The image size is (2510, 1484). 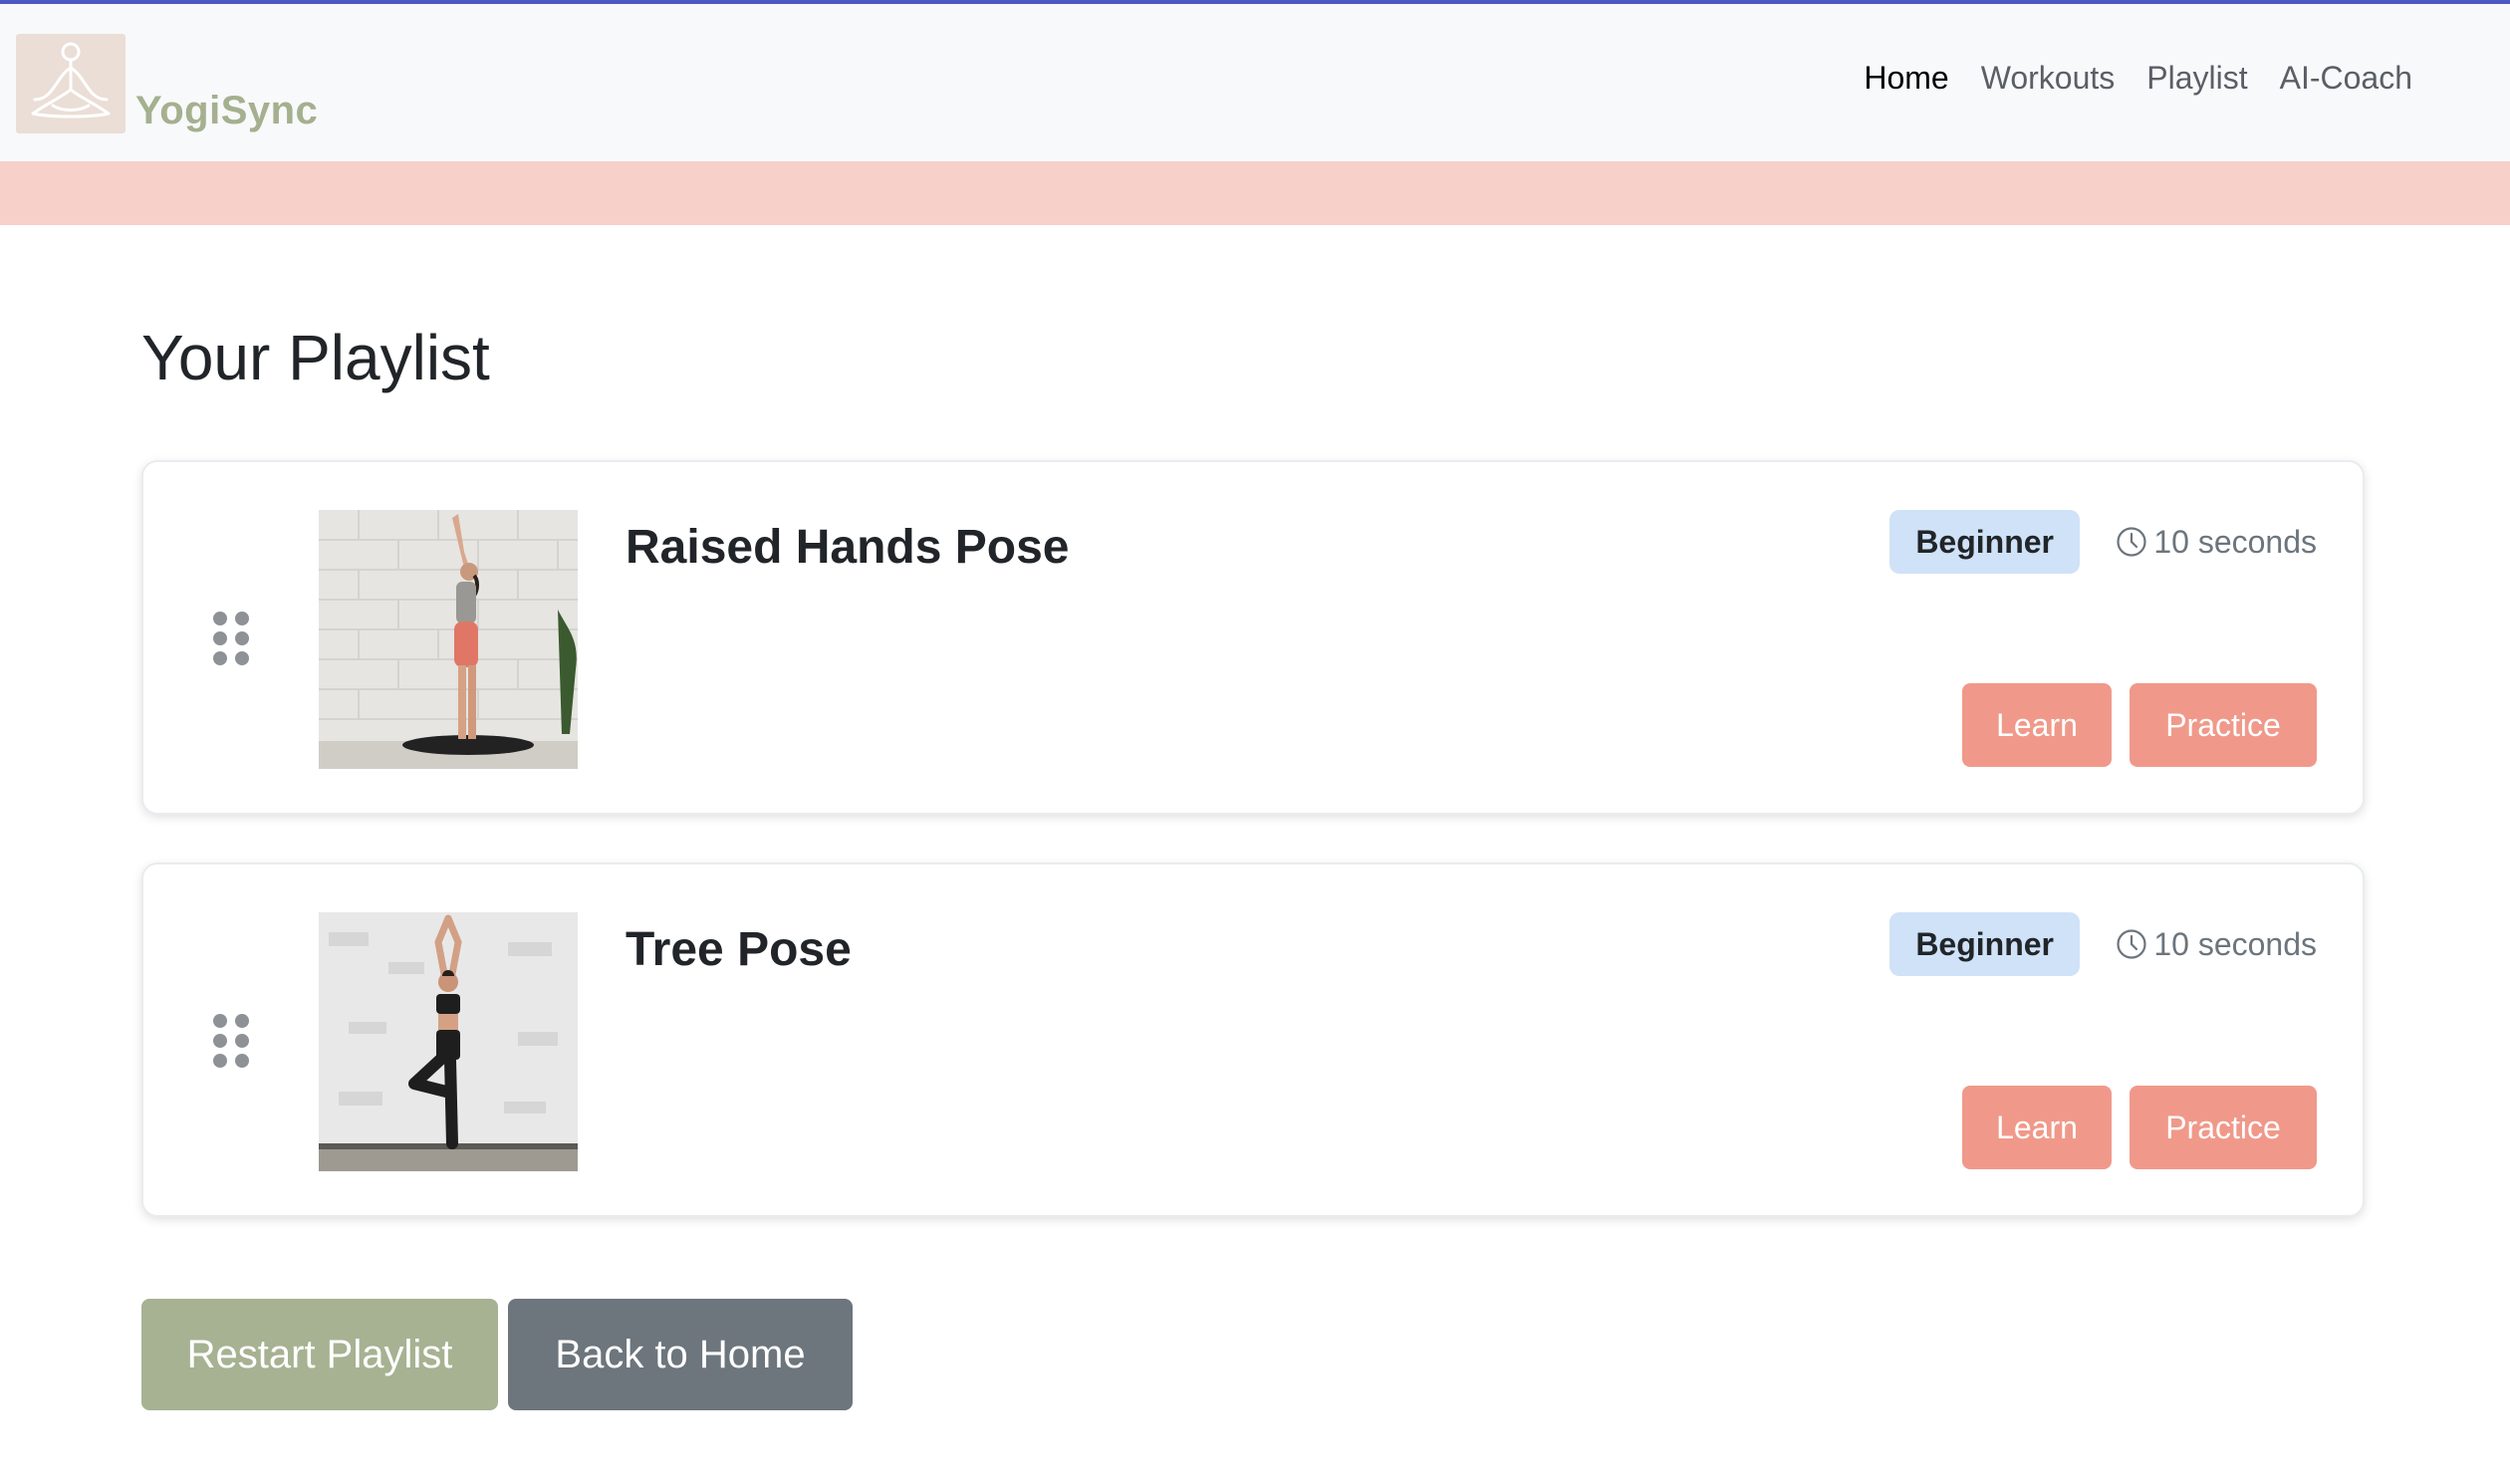 What do you see at coordinates (680, 1354) in the screenshot?
I see `back-to-home-button: Back to Home` at bounding box center [680, 1354].